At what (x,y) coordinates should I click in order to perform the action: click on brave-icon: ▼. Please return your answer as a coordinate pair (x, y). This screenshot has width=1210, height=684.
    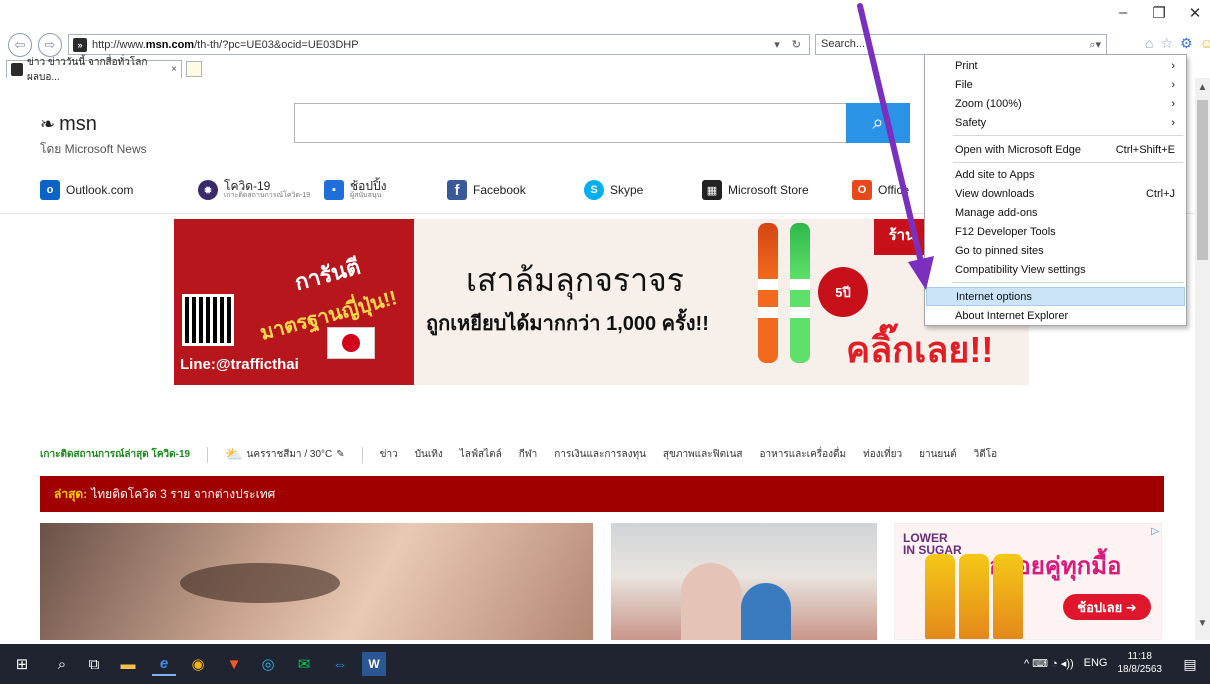
    Looking at the image, I should click on (234, 664).